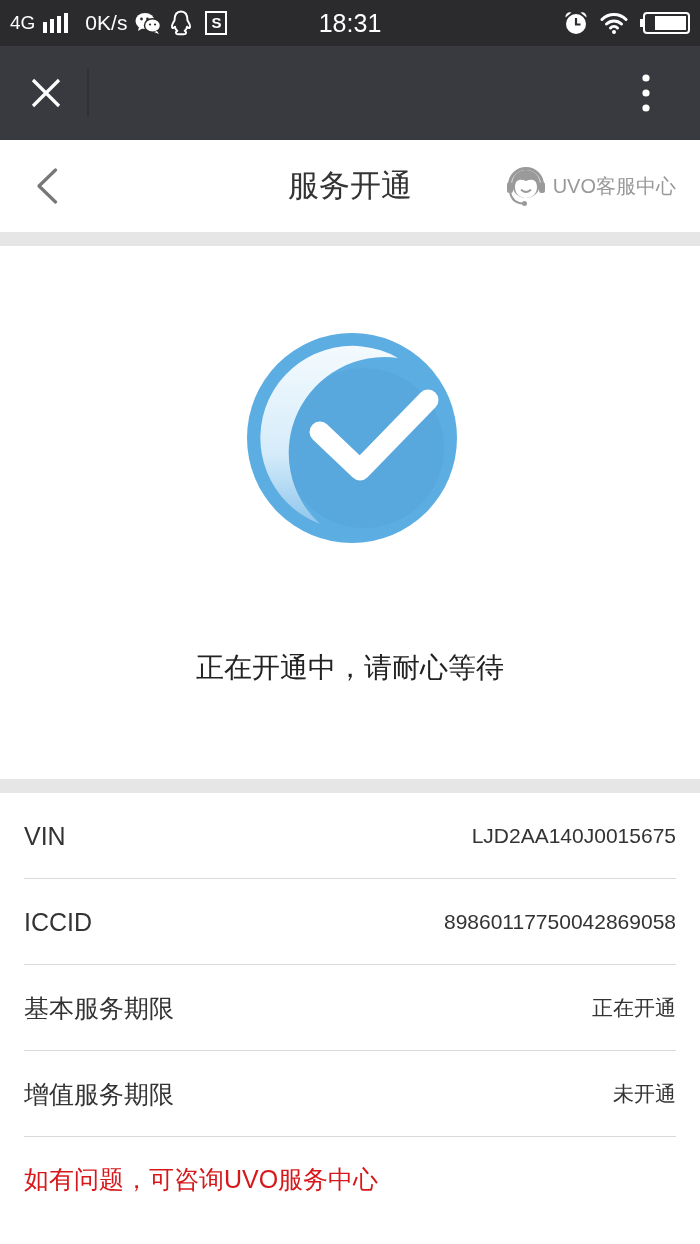 The height and width of the screenshot is (1244, 700). What do you see at coordinates (634, 1007) in the screenshot?
I see `field-value: 正在开通` at bounding box center [634, 1007].